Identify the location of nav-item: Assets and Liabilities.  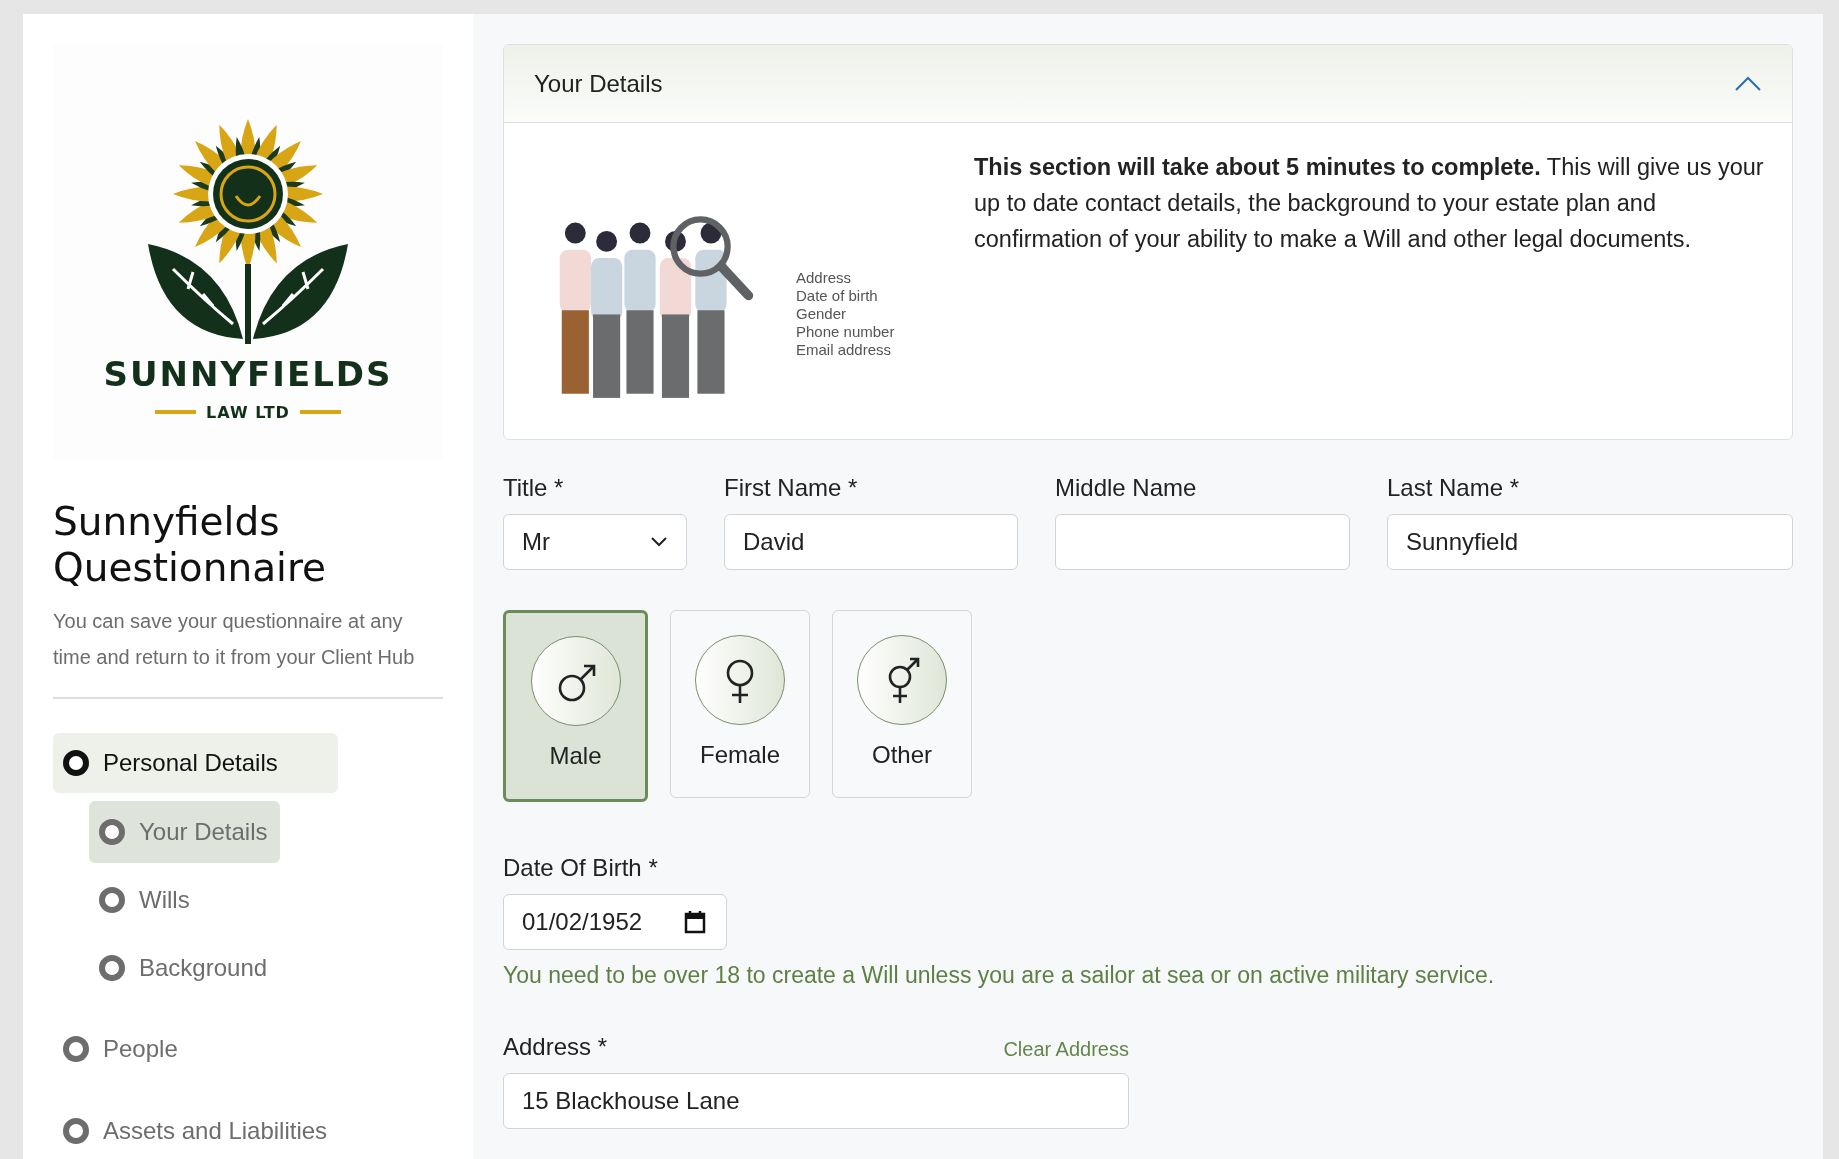
(195, 1130).